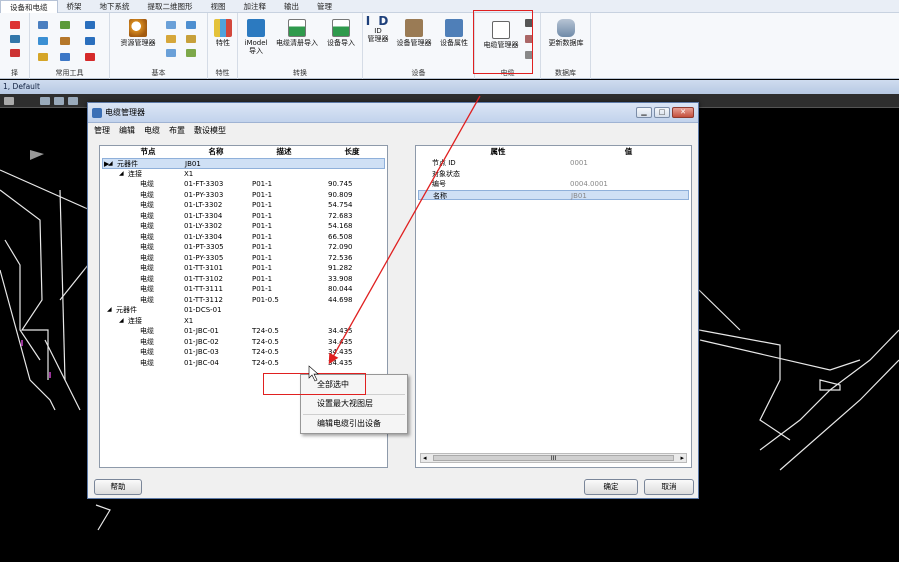  Describe the element at coordinates (152, 130) in the screenshot. I see `menu-cable: 电缆` at that location.